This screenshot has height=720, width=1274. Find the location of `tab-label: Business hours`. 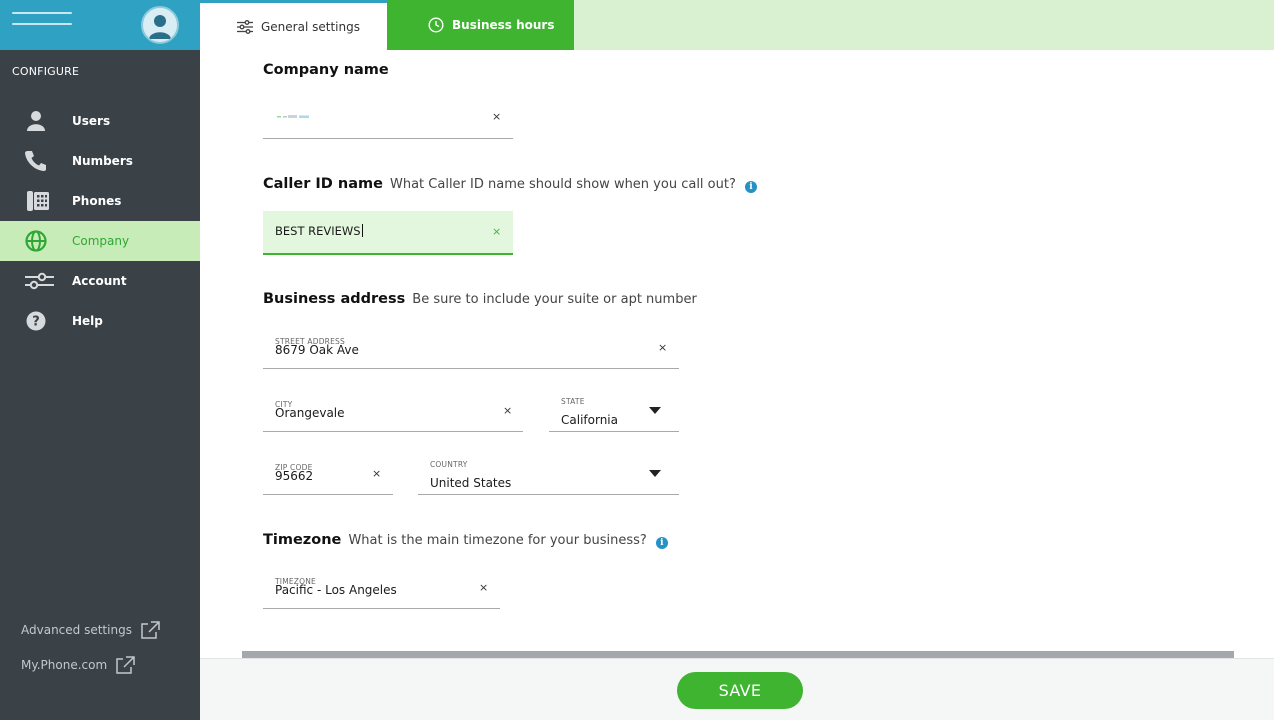

tab-label: Business hours is located at coordinates (503, 25).